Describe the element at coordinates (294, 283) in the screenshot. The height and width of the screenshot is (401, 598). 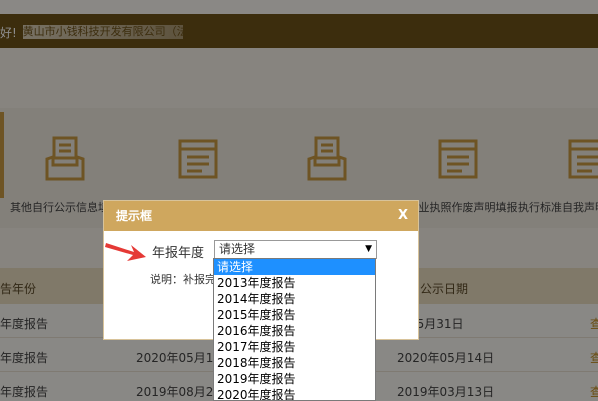
I see `dropdown-option: 2013年度报告` at that location.